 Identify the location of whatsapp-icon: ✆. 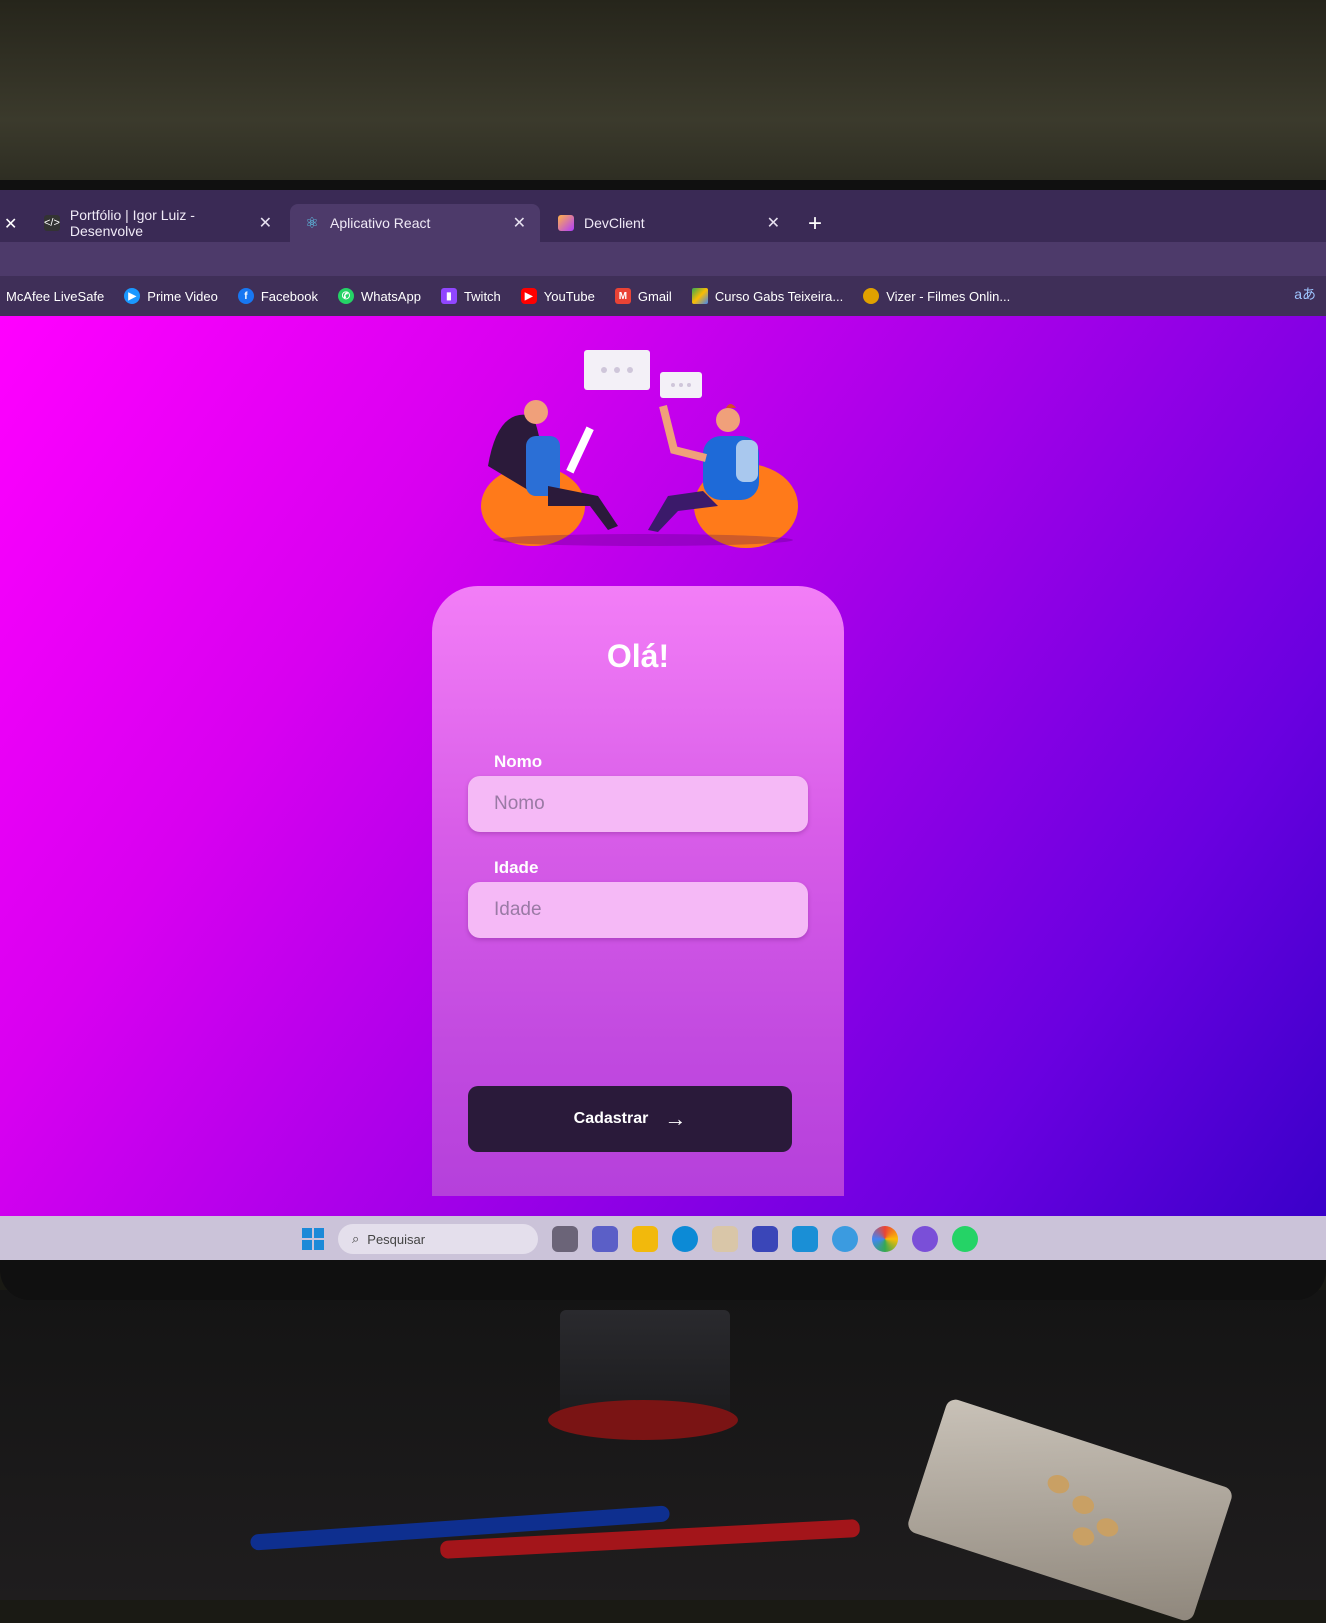
(345, 296).